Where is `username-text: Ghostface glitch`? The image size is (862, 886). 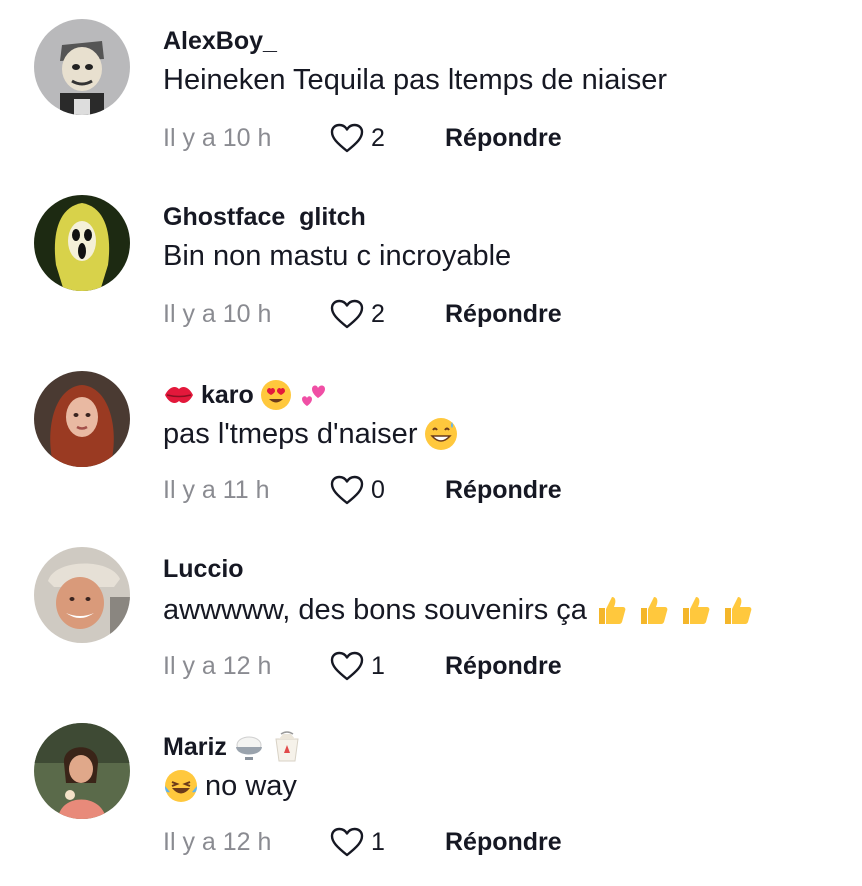 username-text: Ghostface glitch is located at coordinates (264, 217).